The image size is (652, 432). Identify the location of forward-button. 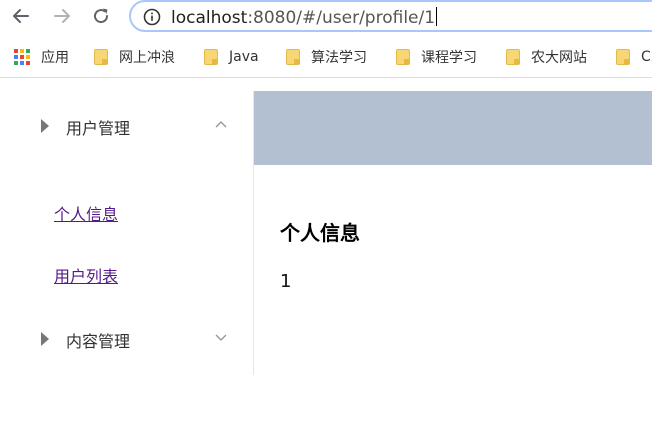
(62, 16).